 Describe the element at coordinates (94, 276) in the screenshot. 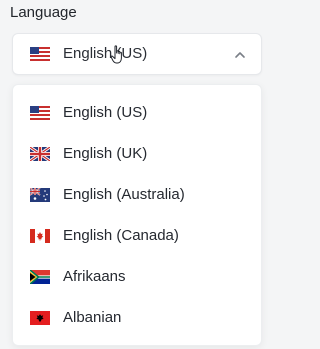

I see `option-label: Afrikaans` at that location.